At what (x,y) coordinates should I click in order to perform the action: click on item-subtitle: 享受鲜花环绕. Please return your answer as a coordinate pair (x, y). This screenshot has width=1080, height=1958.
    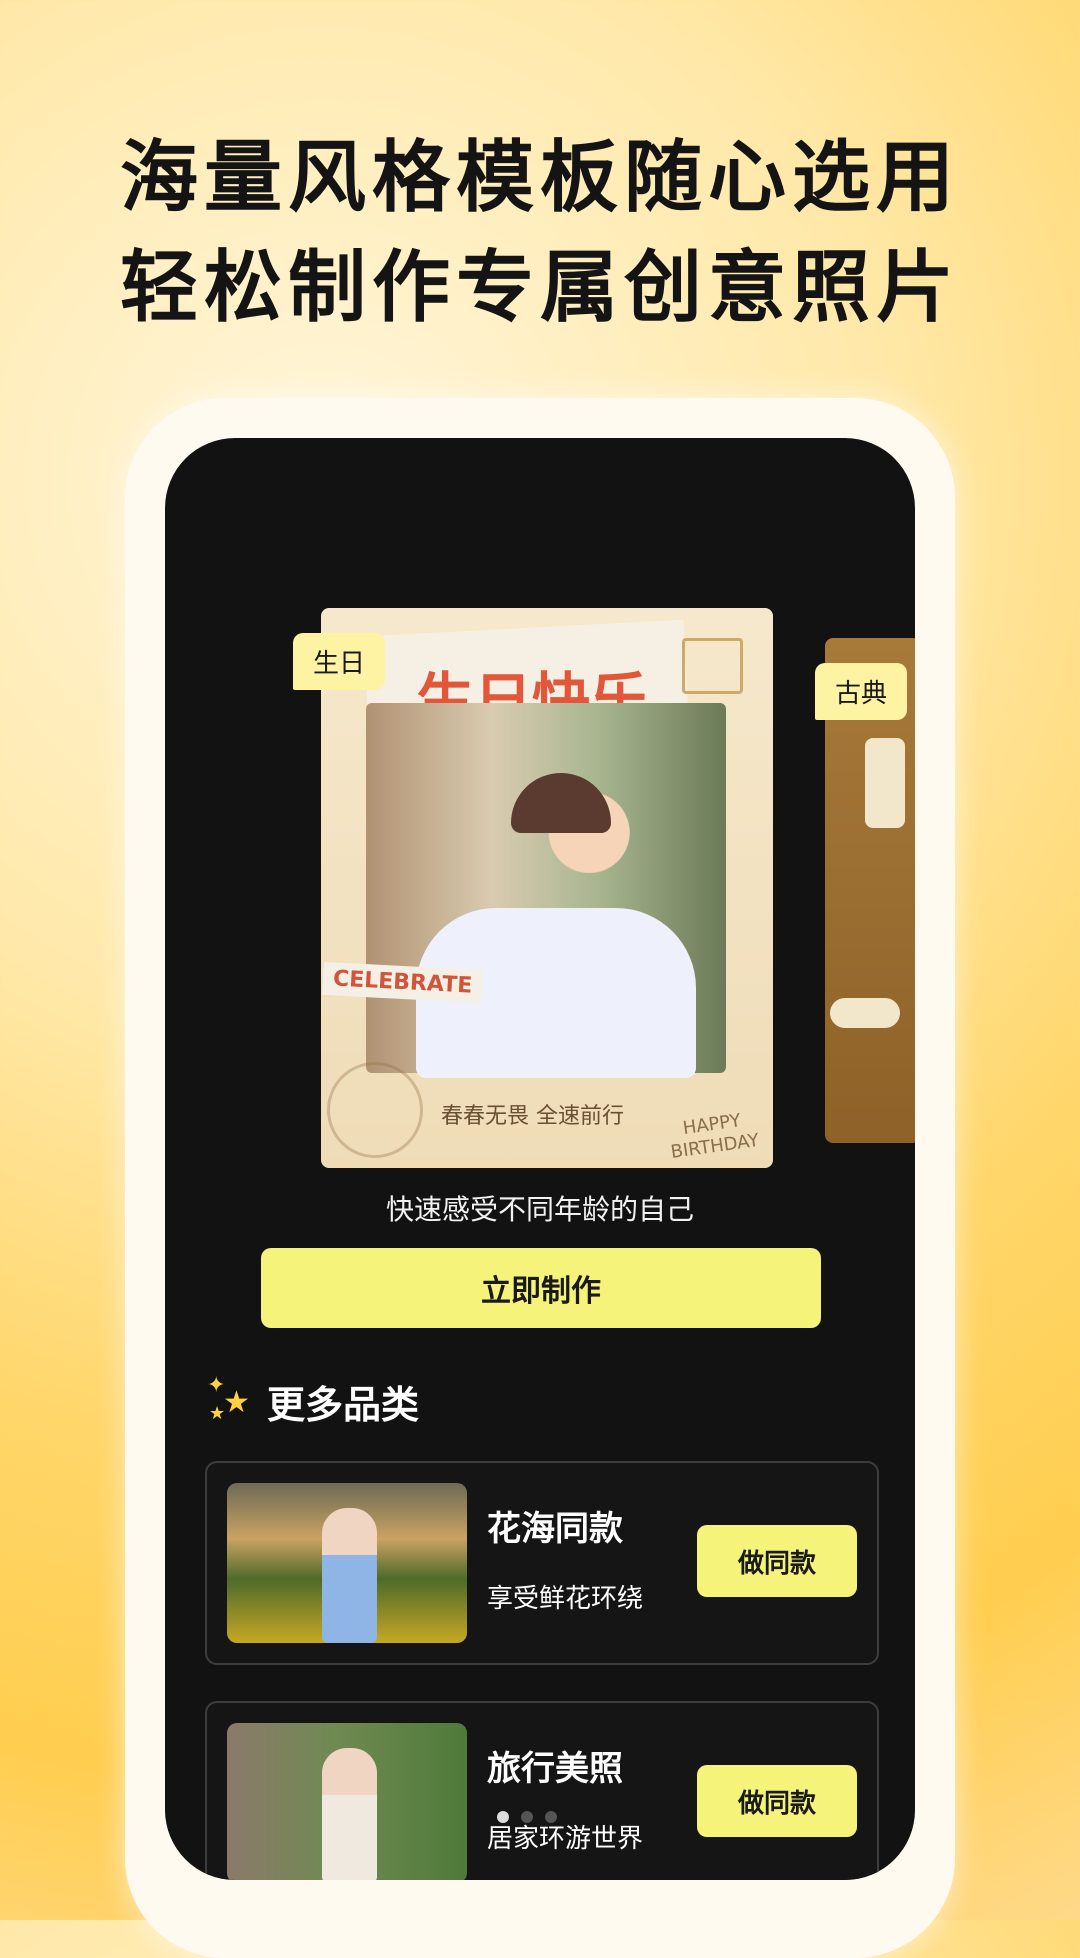
    Looking at the image, I should click on (565, 1599).